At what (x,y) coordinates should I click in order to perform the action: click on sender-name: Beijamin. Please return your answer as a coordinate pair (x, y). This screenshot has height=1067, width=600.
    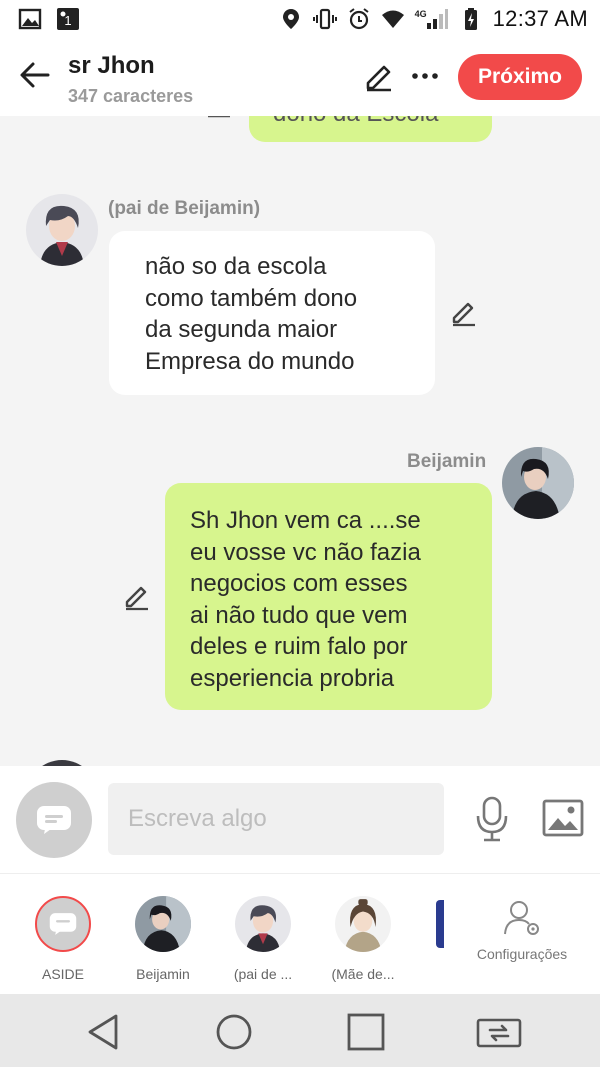
    Looking at the image, I should click on (447, 461).